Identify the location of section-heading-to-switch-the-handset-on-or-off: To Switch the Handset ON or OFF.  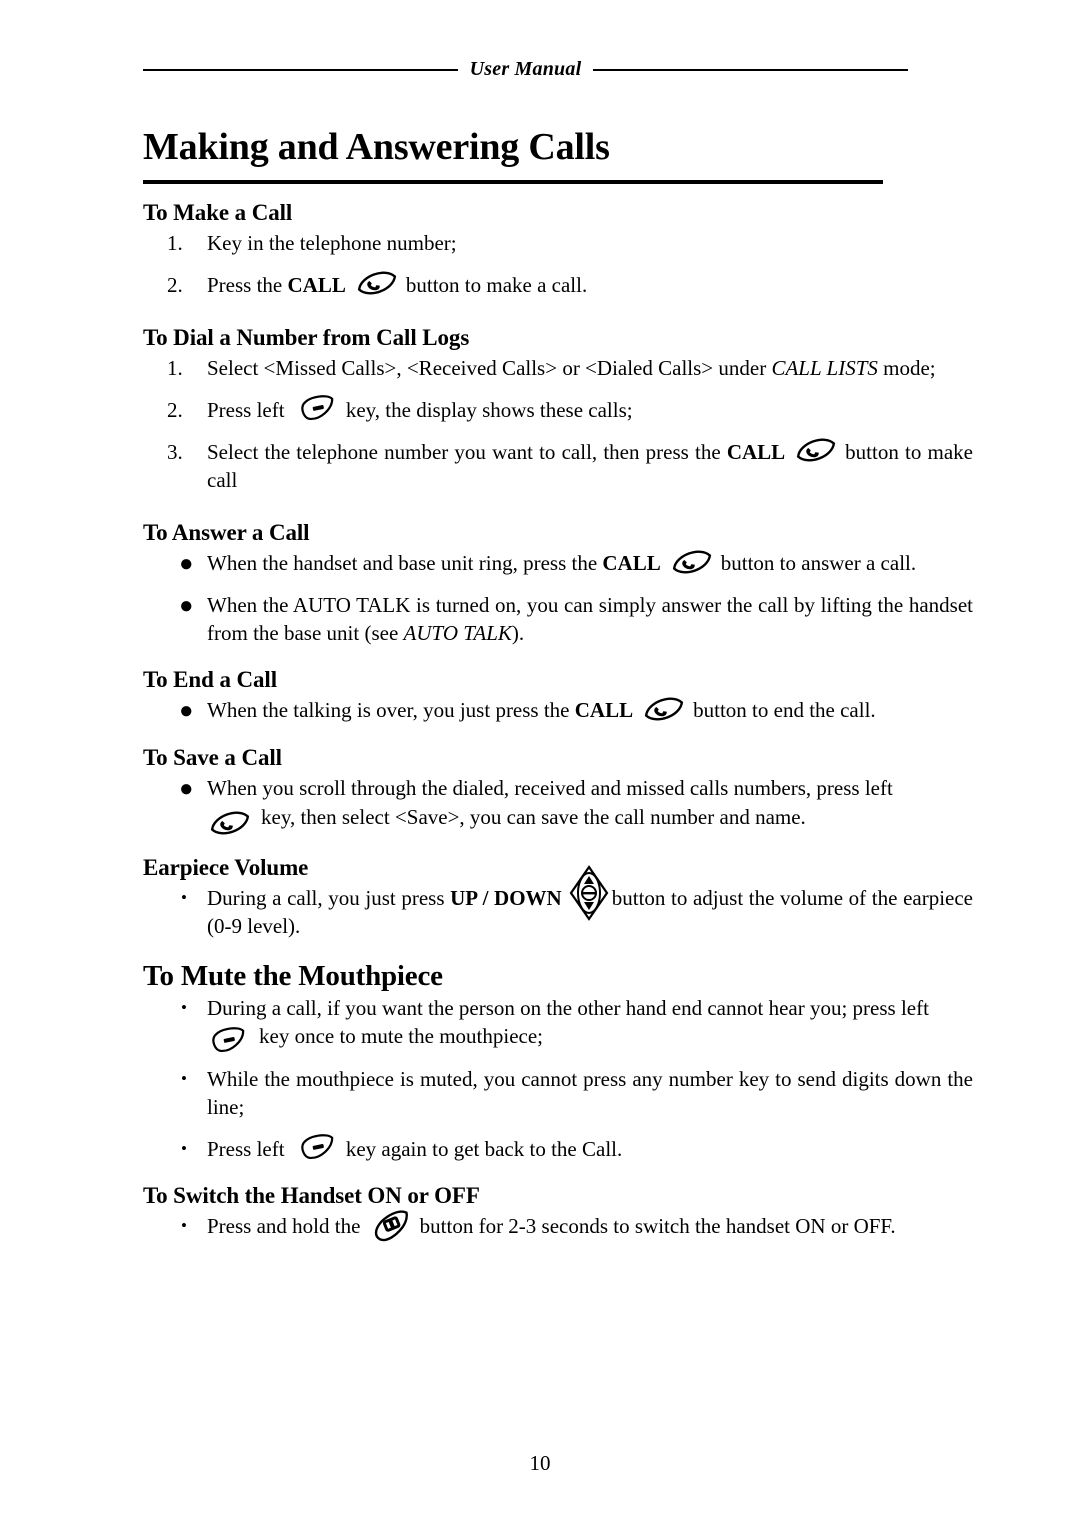
(311, 1196).